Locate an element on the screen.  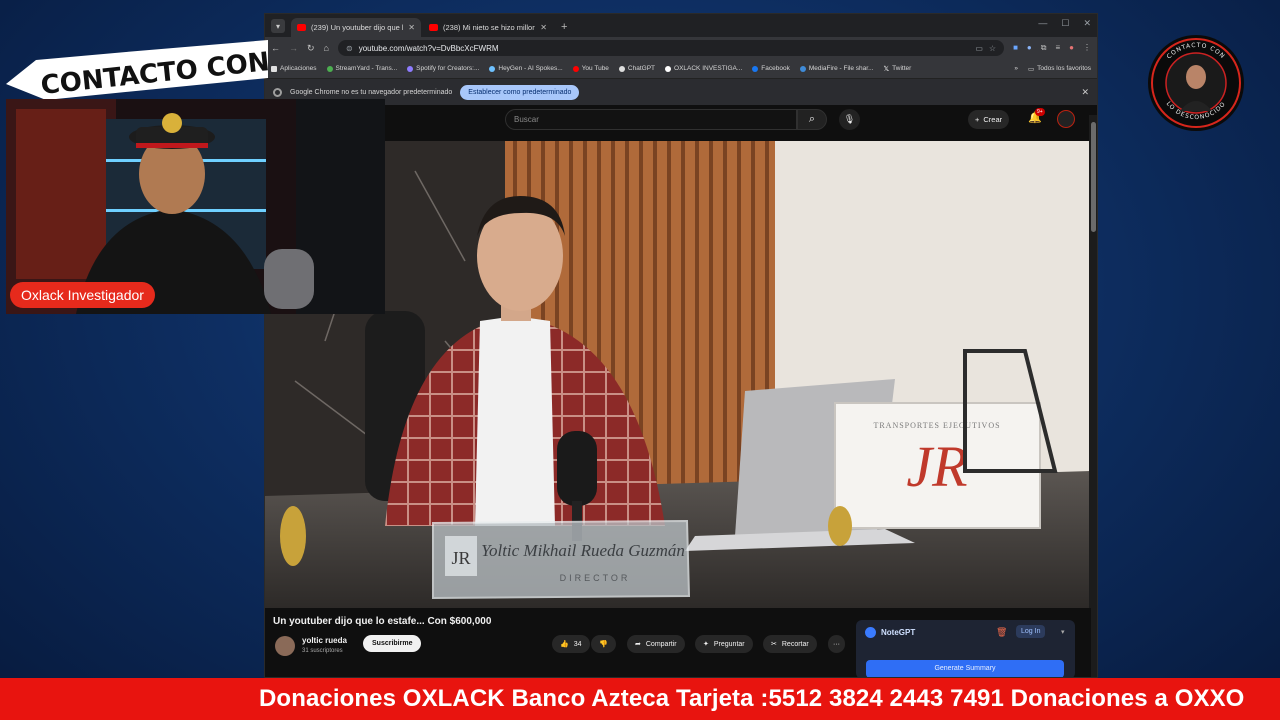
home-icon: ⌂ is located at coordinates (326, 48).